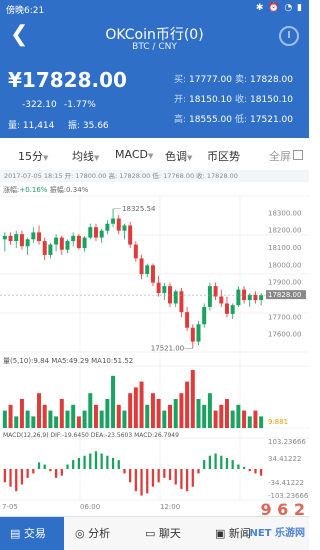 This screenshot has width=320, height=550. What do you see at coordinates (25, 11) in the screenshot?
I see `status-time: 傍晚6:21` at bounding box center [25, 11].